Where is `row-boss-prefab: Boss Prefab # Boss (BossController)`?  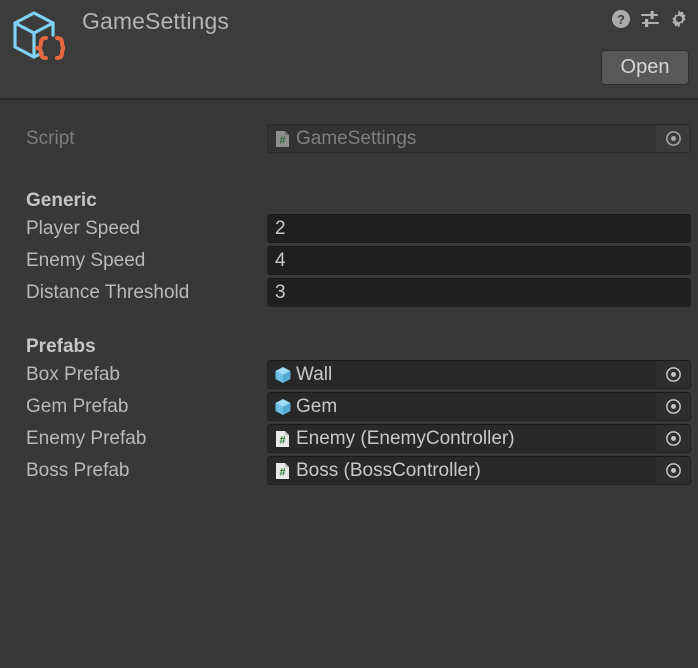 row-boss-prefab: Boss Prefab # Boss (BossController) is located at coordinates (349, 470).